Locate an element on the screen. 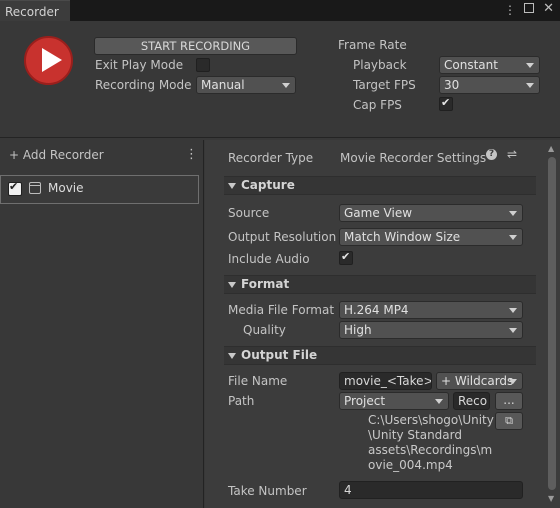 The image size is (560, 508). source-label: Source is located at coordinates (249, 213).